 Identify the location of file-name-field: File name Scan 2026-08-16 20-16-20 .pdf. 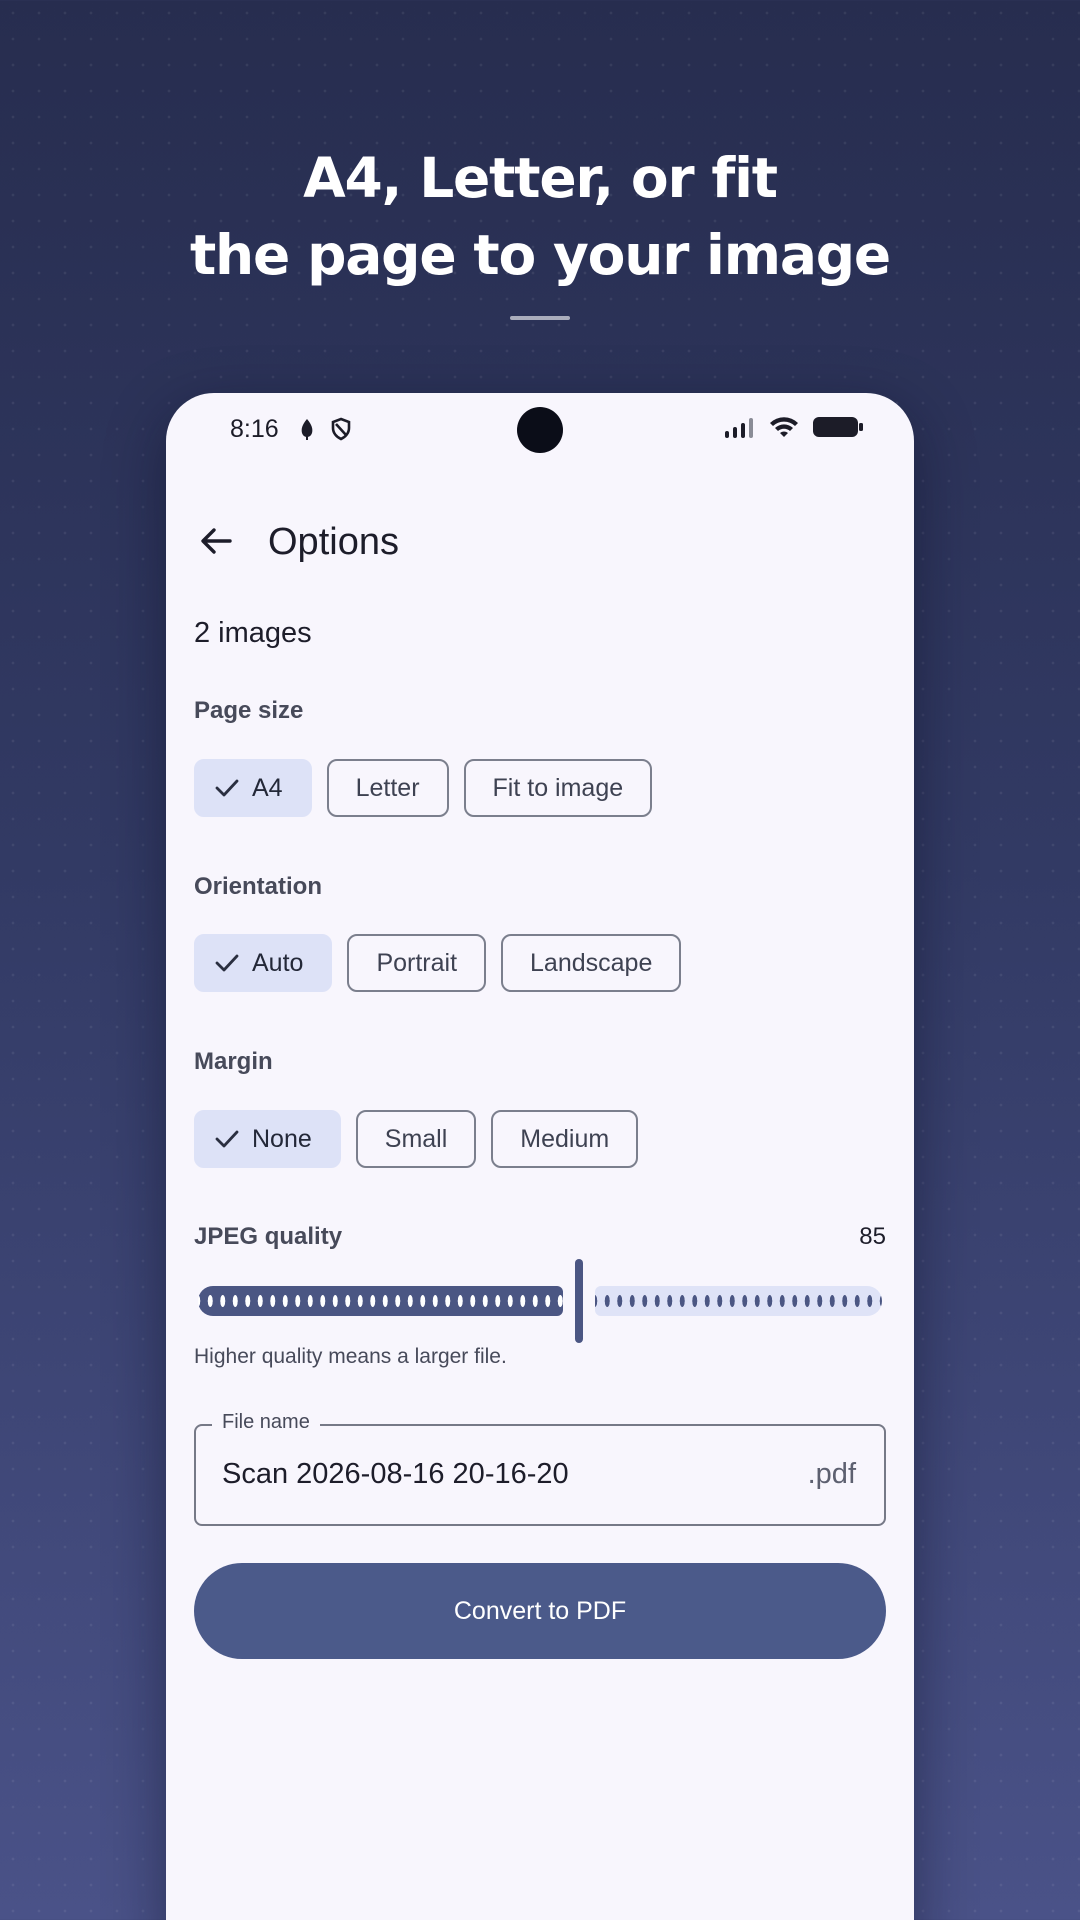
(540, 1468).